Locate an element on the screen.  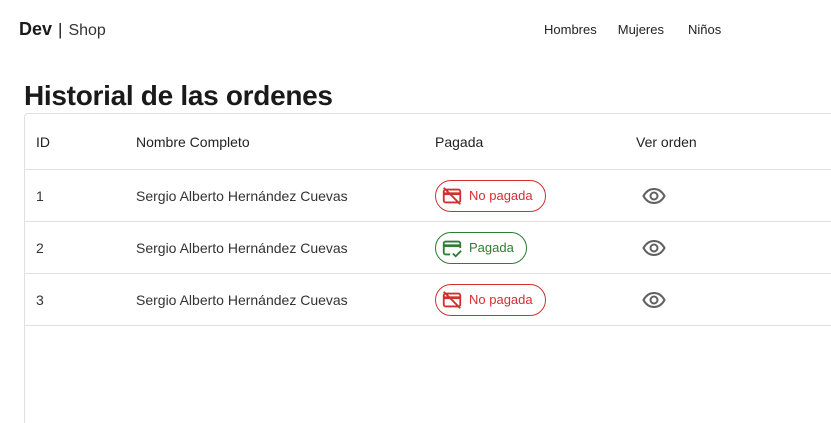
table-row: 2 Sergio Alberto Hernández Cuevas Pagada is located at coordinates (428, 248).